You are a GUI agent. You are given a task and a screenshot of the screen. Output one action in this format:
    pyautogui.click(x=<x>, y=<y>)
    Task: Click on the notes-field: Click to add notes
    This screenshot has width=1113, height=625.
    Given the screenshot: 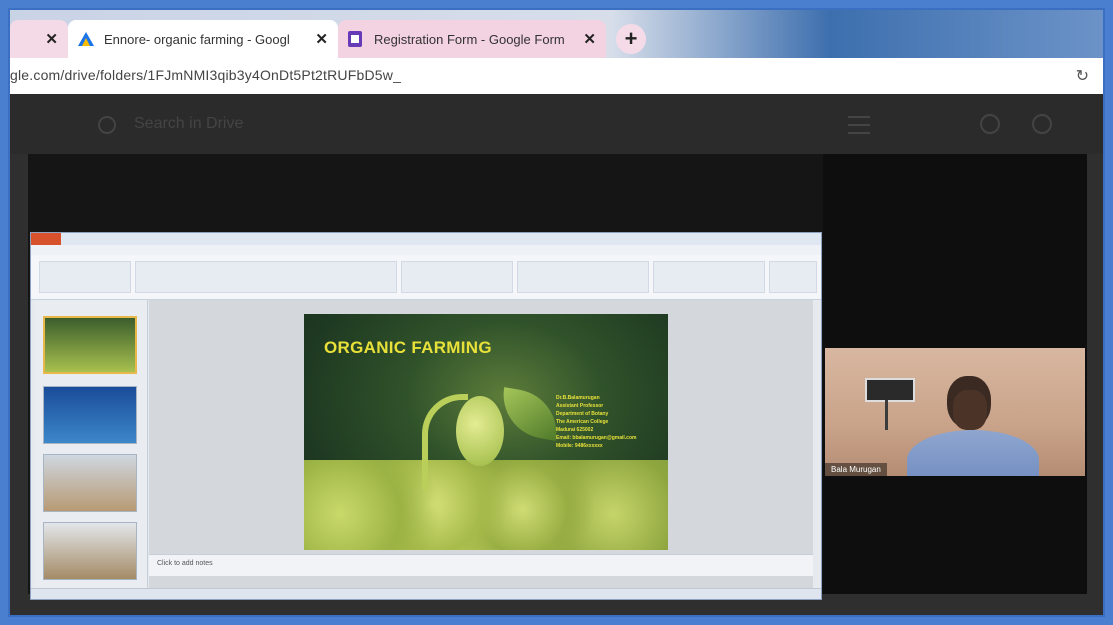 What is the action you would take?
    pyautogui.click(x=481, y=565)
    